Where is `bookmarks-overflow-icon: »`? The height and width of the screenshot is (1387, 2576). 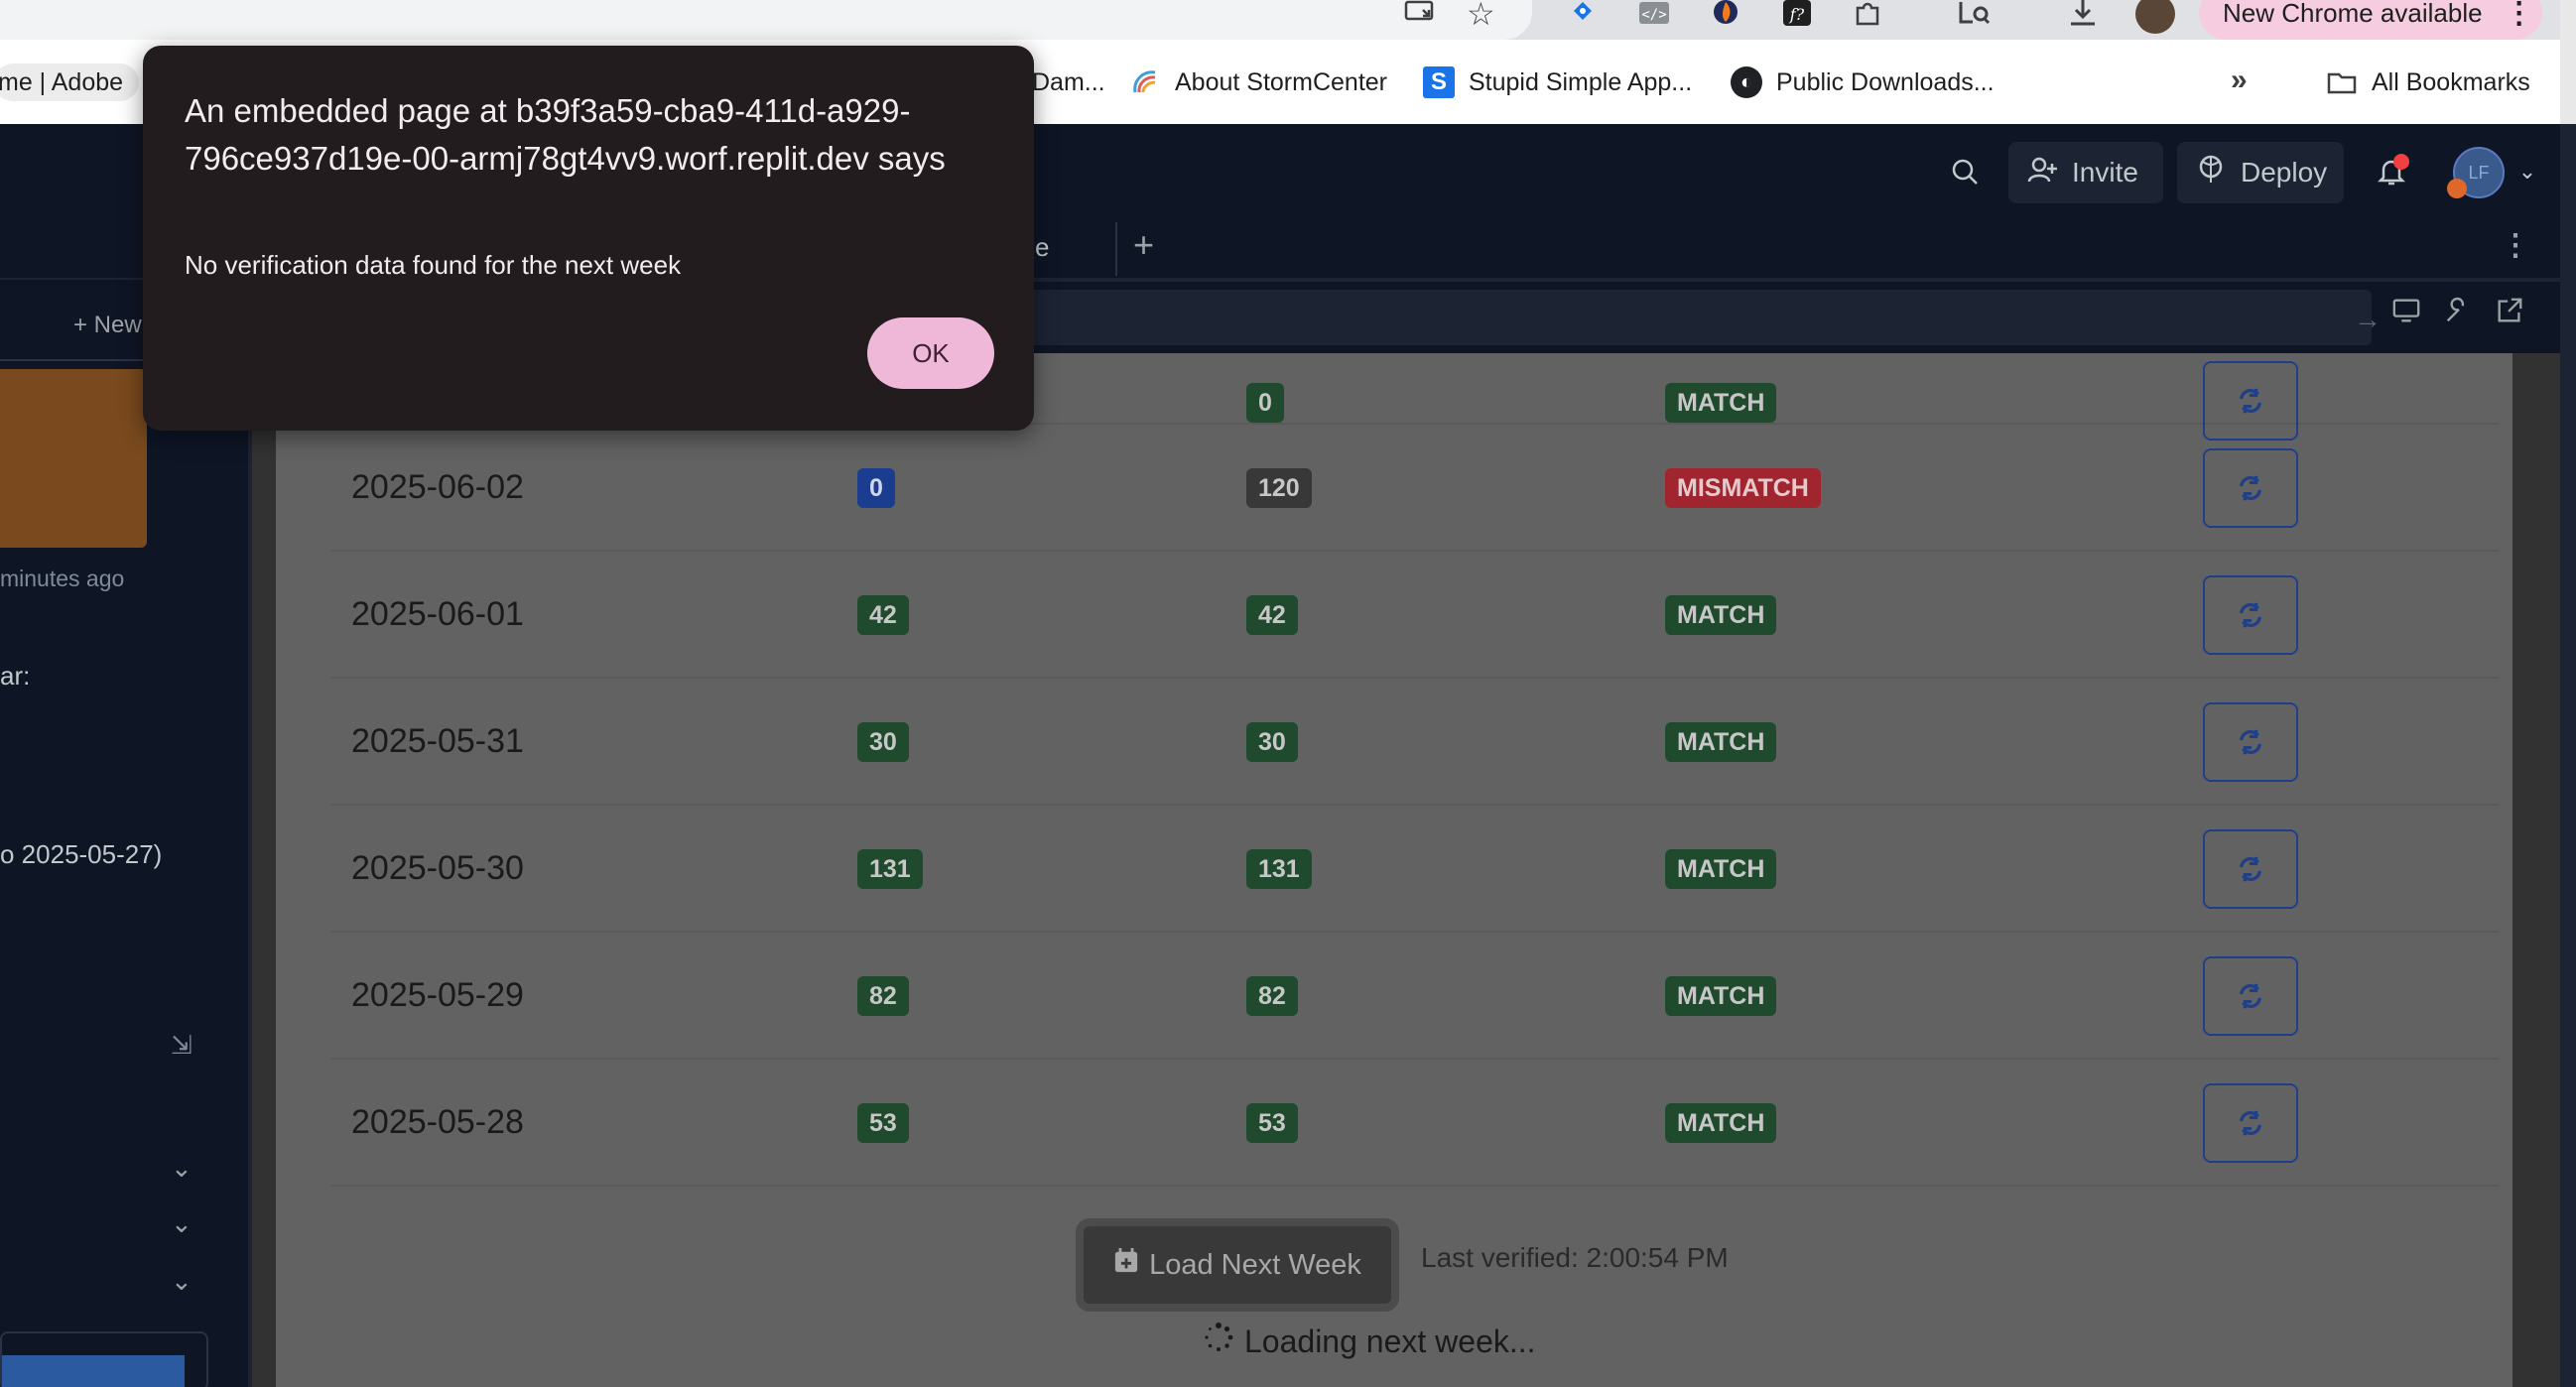
bookmarks-overflow-icon: » is located at coordinates (2239, 80).